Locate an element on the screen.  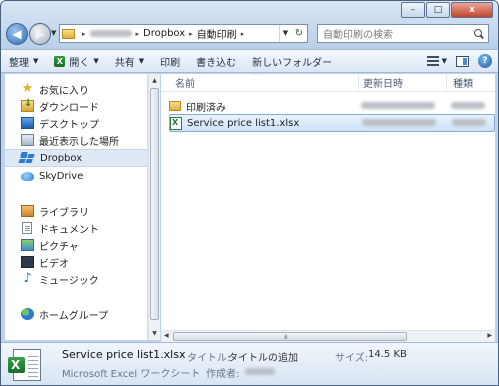
caption-buttons: – □ x is located at coordinates (447, 10).